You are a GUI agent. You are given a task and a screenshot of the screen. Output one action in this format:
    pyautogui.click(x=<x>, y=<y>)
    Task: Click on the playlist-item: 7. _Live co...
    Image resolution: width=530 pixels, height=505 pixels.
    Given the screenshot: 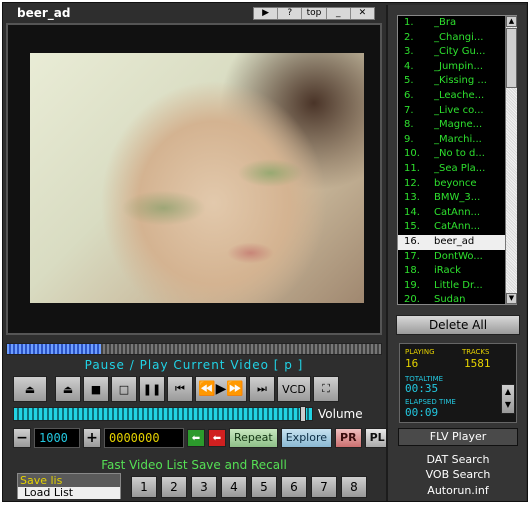 What is the action you would take?
    pyautogui.click(x=451, y=111)
    